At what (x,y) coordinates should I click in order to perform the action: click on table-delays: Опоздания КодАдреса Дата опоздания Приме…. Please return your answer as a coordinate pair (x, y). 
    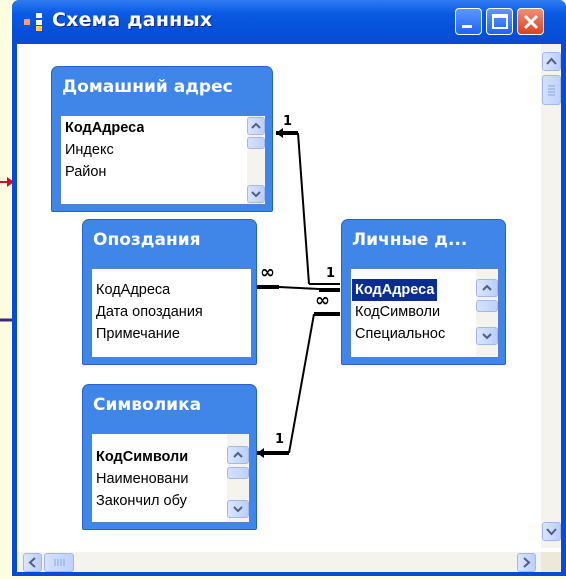
    Looking at the image, I should click on (169, 292).